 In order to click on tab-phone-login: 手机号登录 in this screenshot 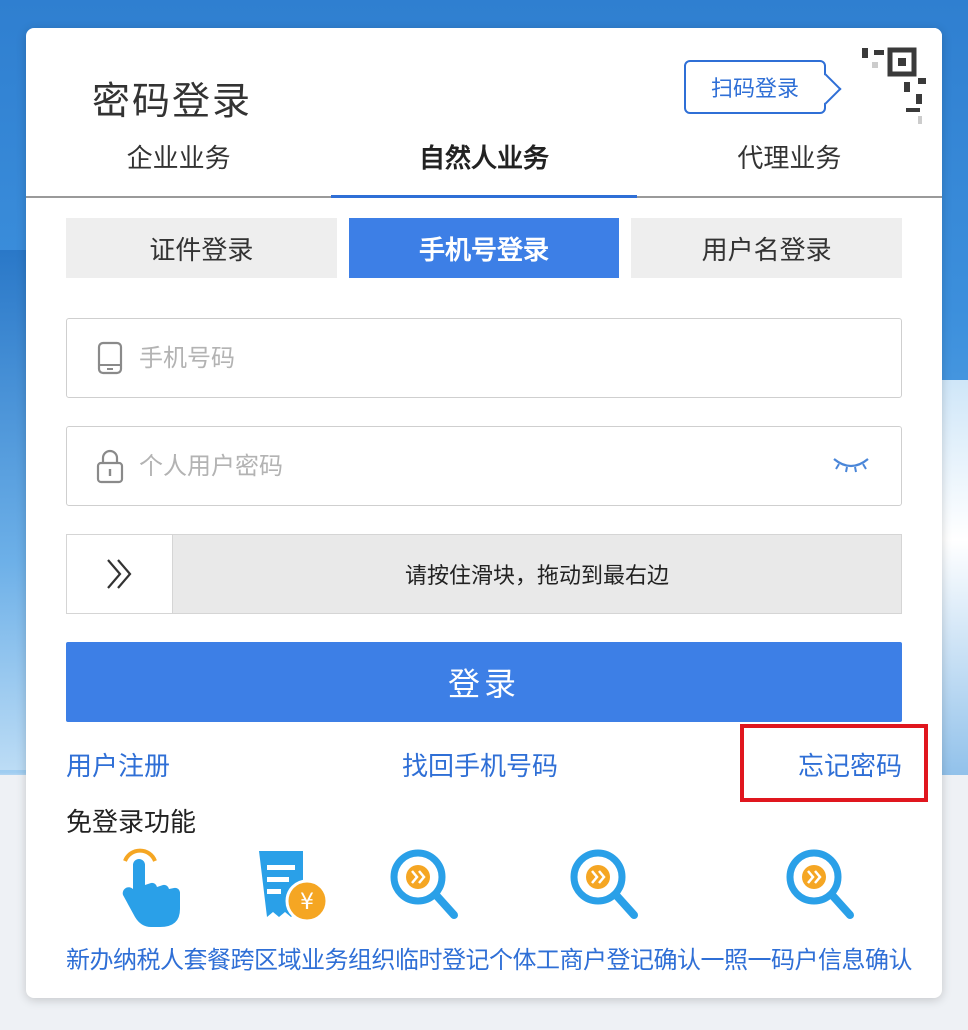, I will do `click(484, 248)`.